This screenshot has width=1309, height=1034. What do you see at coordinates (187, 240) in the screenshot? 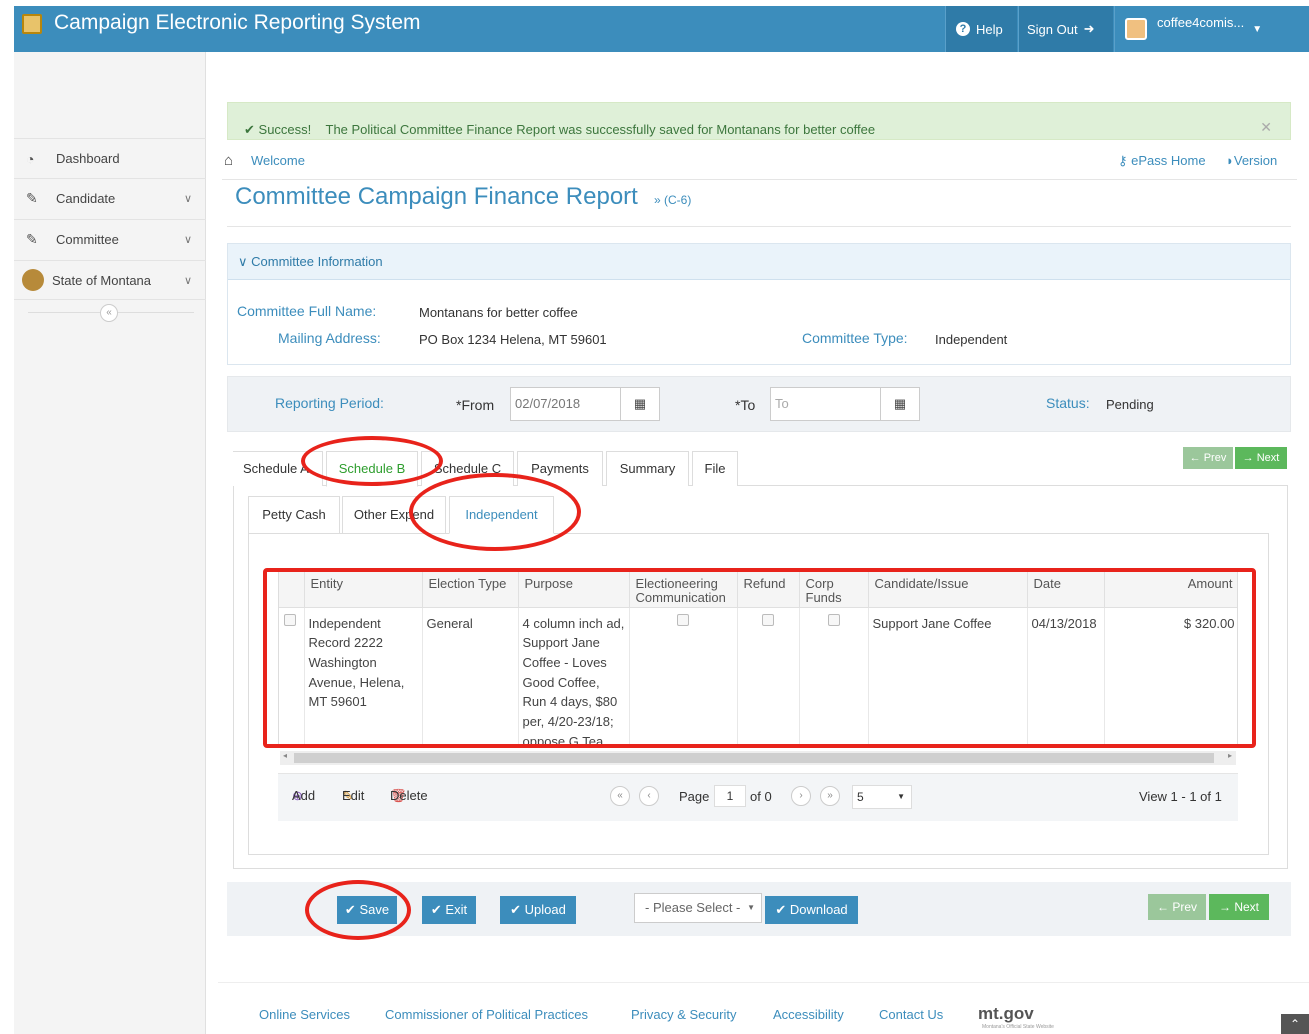
I see `chevron-down-icon: ∨` at bounding box center [187, 240].